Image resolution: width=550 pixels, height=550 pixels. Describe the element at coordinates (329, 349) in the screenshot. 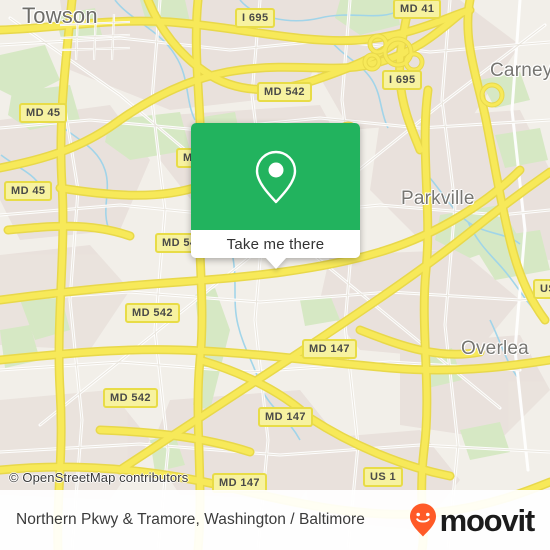

I see `highway-shield-md147-upper: MD 147` at that location.